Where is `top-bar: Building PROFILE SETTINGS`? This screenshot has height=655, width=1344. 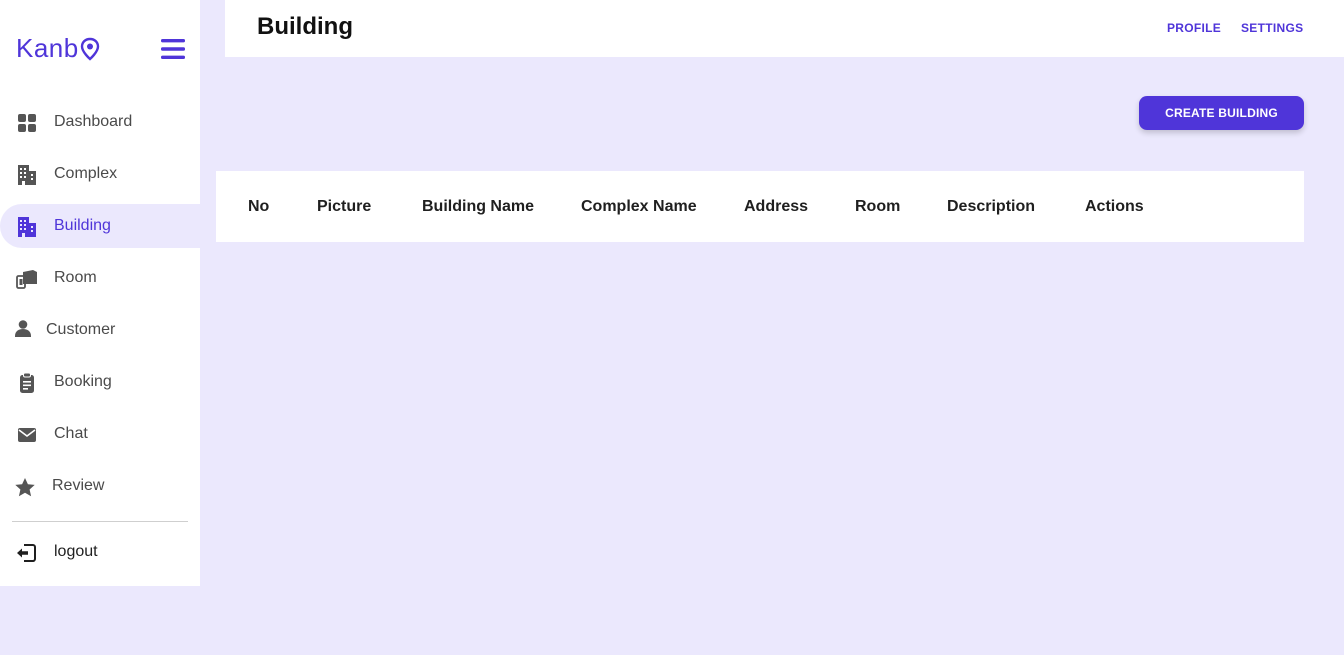 top-bar: Building PROFILE SETTINGS is located at coordinates (784, 28).